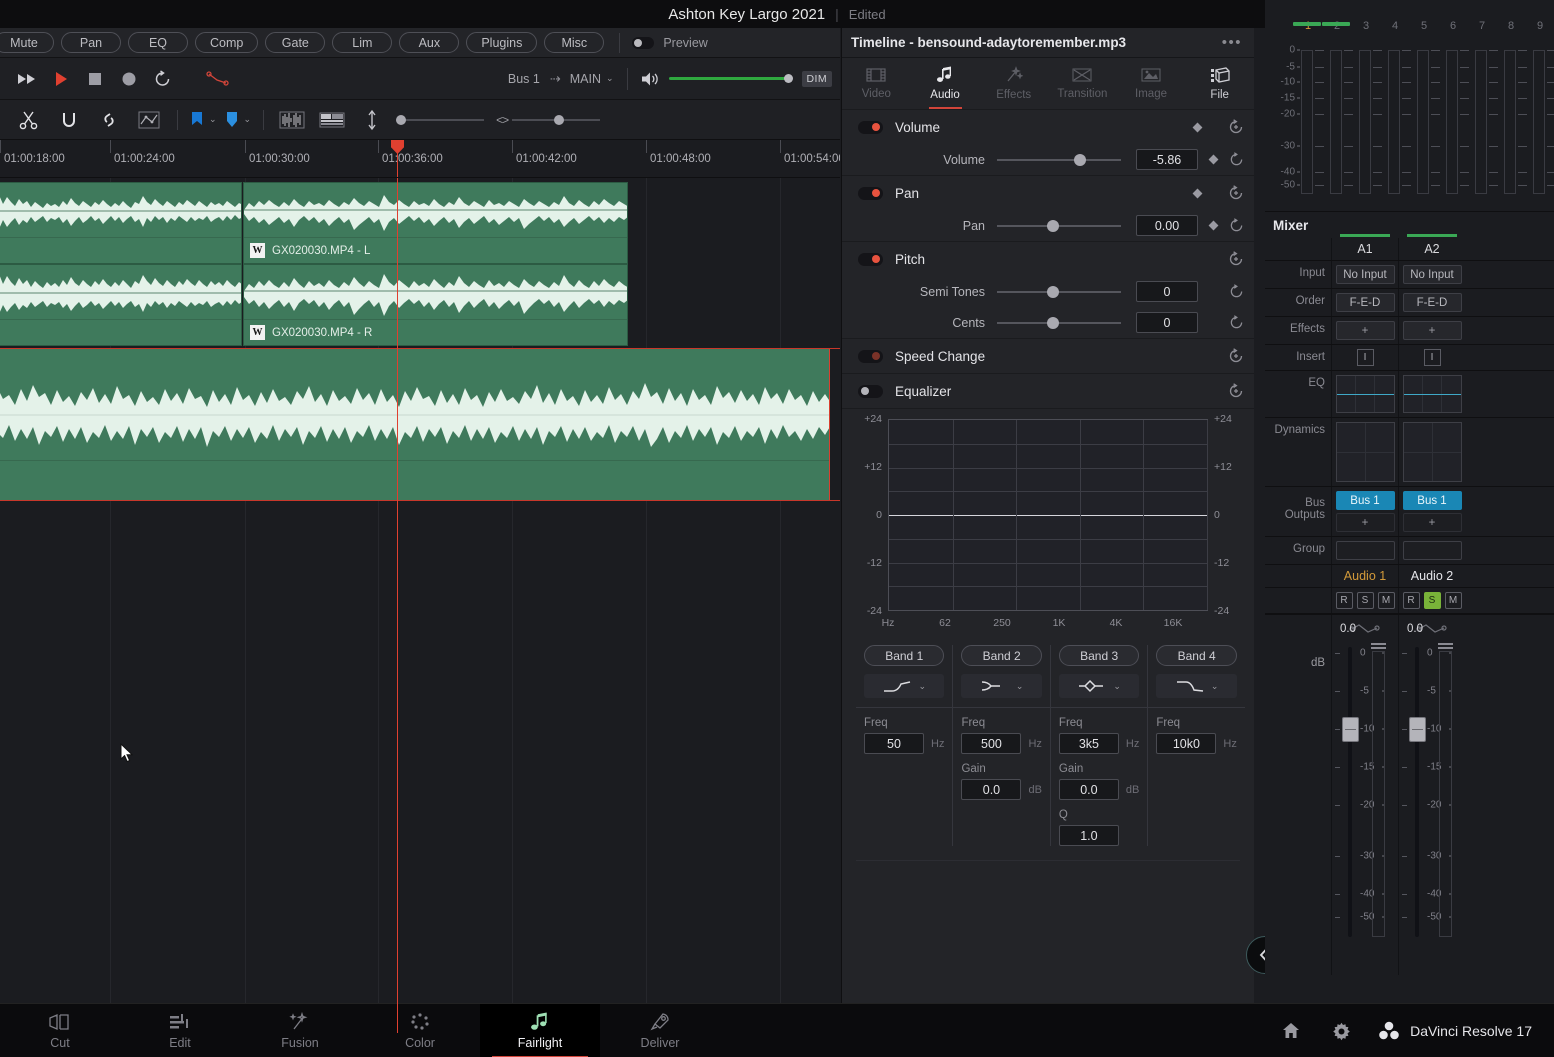 This screenshot has height=1057, width=1554. What do you see at coordinates (1052, 291) in the screenshot?
I see `semitones-slider-knob` at bounding box center [1052, 291].